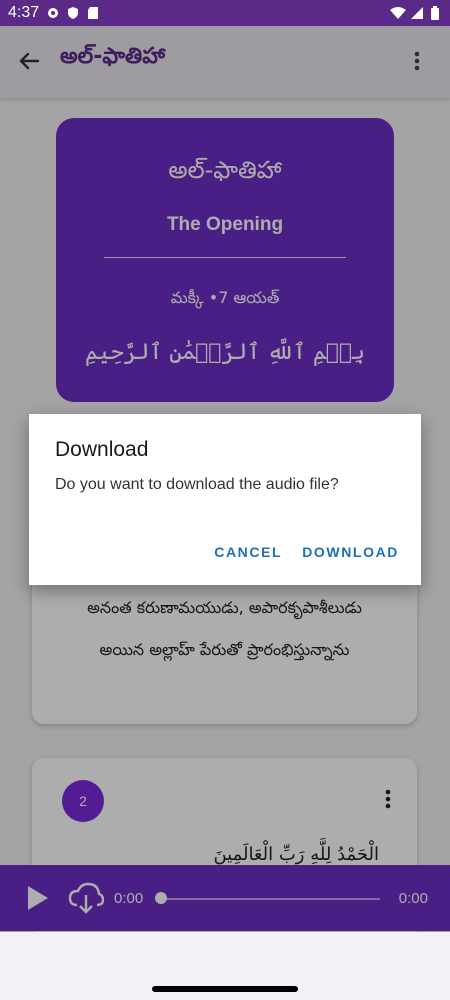  What do you see at coordinates (53, 12) in the screenshot?
I see `gear-icon` at bounding box center [53, 12].